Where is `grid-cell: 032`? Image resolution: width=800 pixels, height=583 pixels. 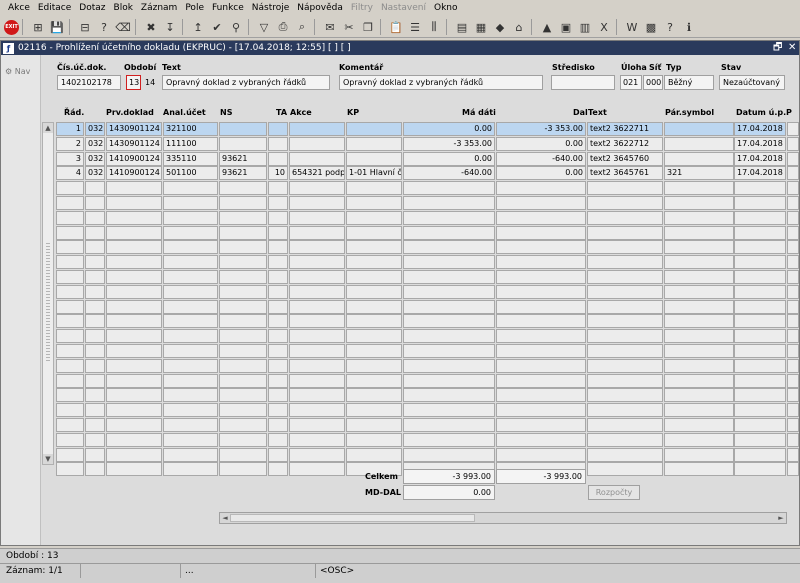 grid-cell: 032 is located at coordinates (95, 129).